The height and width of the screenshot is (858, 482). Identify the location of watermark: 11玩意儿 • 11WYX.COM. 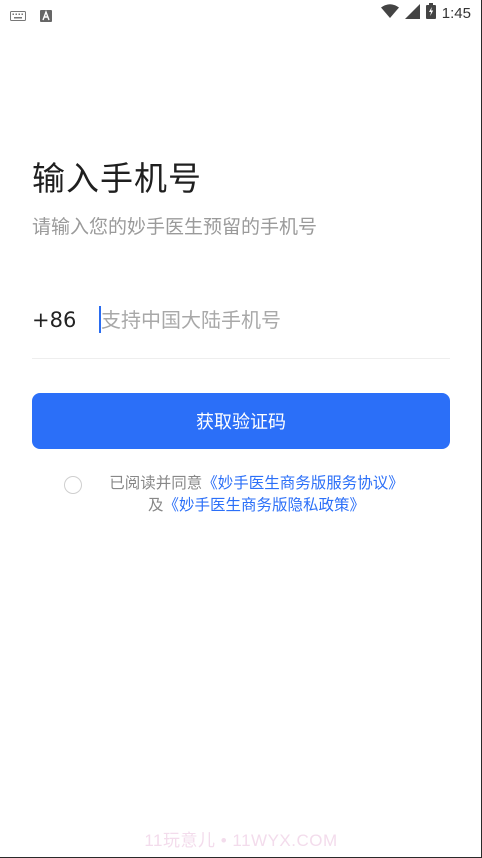
(241, 840).